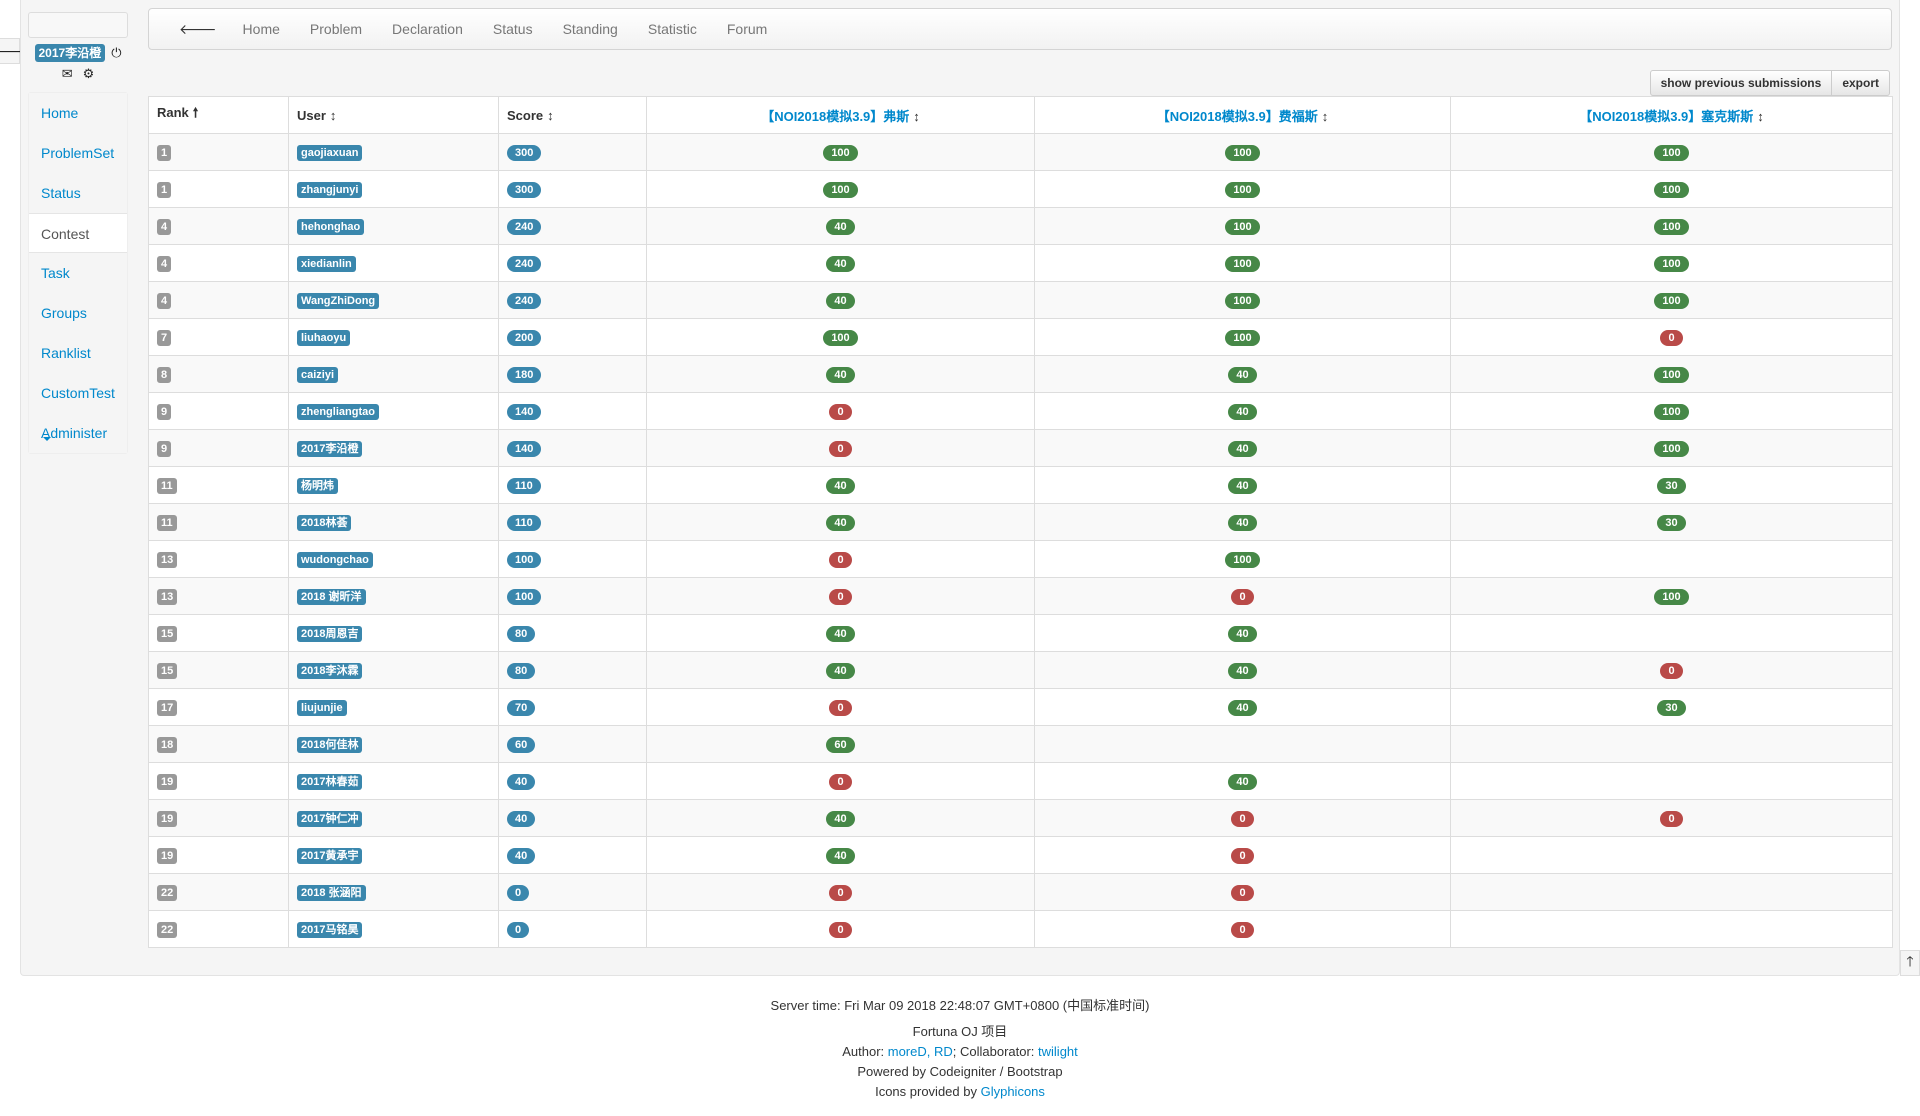 The width and height of the screenshot is (1920, 1116). What do you see at coordinates (218, 115) in the screenshot?
I see `rank-header: Rank 🠕` at bounding box center [218, 115].